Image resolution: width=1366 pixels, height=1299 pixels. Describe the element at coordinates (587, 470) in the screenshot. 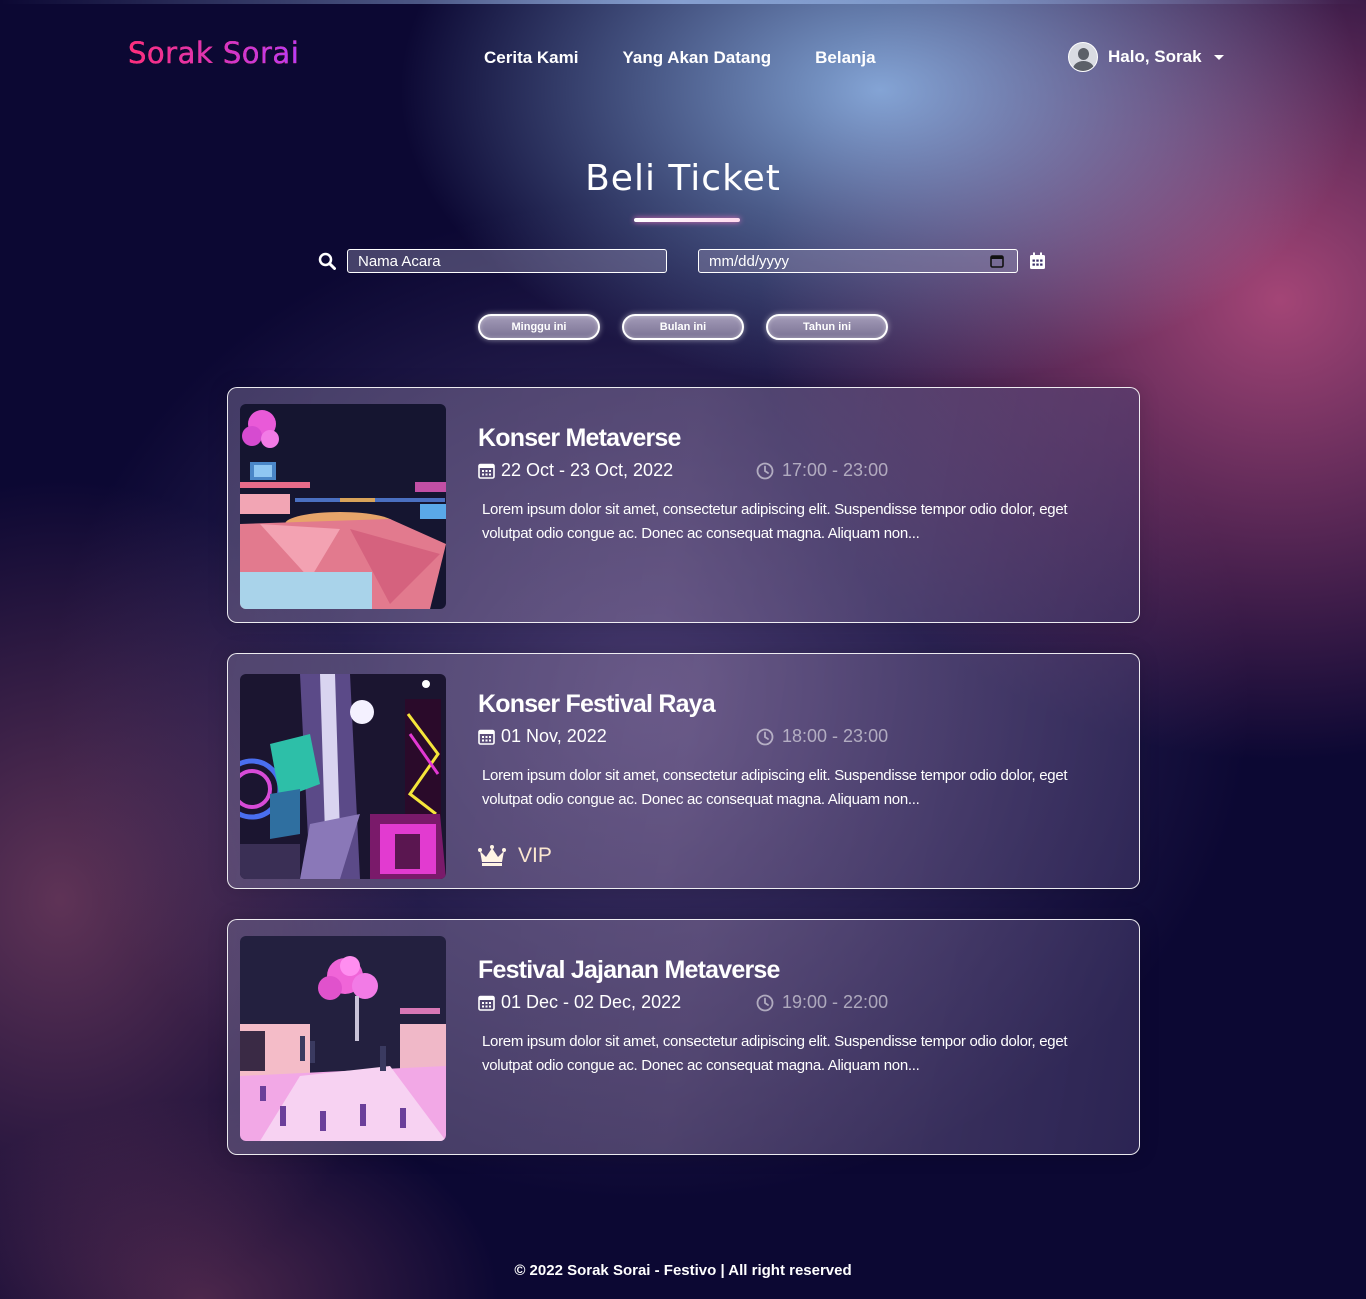

I see `event-date-text: 22 Oct - 23 Oct, 2022` at that location.